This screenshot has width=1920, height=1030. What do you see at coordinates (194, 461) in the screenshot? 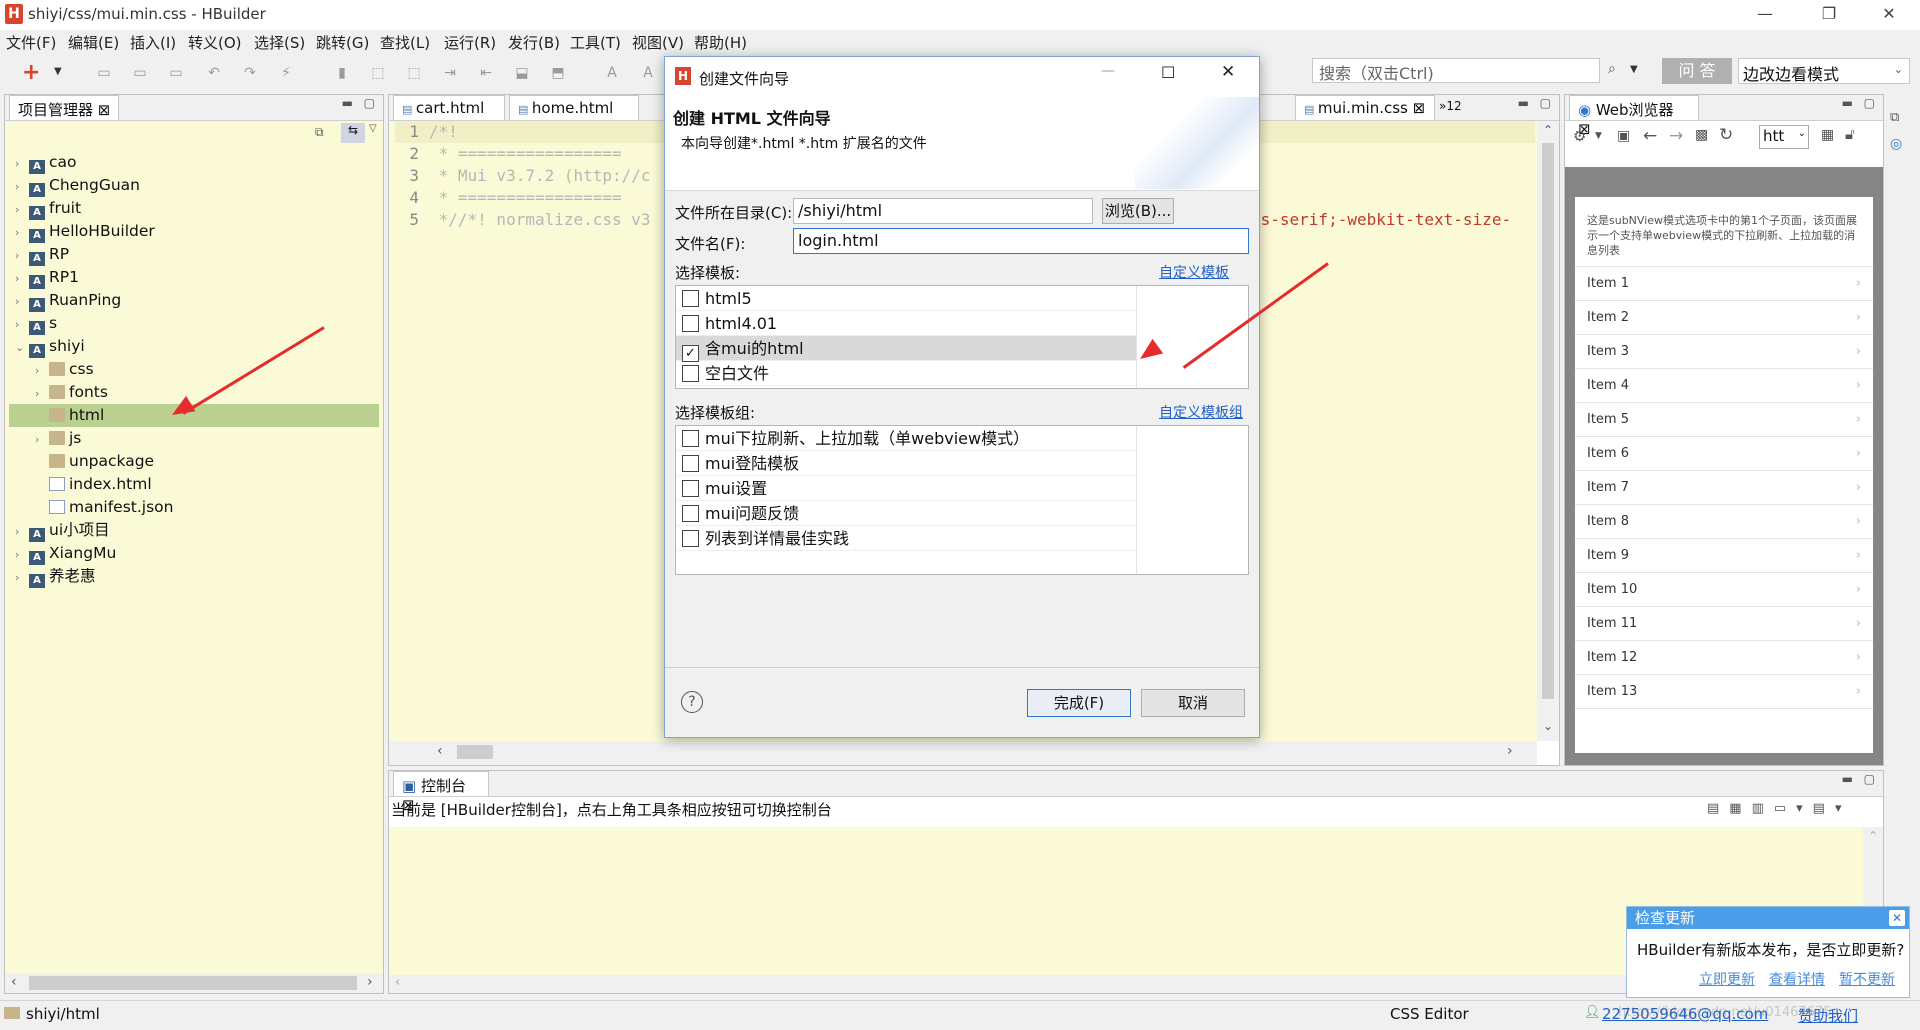
I see `tree-item: unpackage` at bounding box center [194, 461].